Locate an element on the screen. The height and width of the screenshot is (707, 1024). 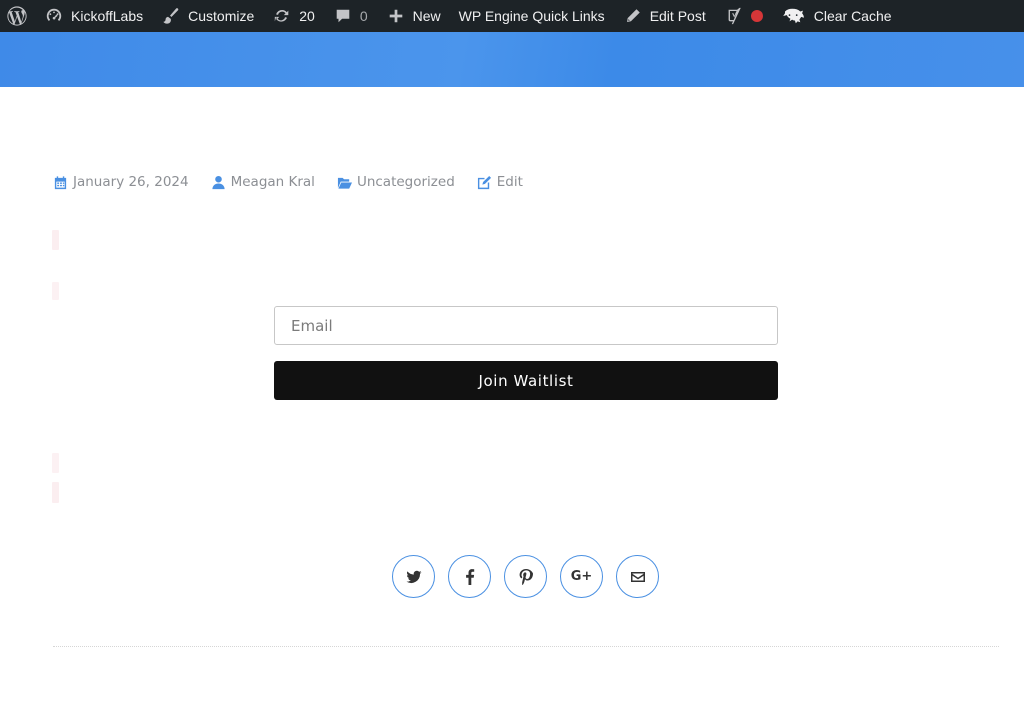
post-category-text: Uncategorized is located at coordinates (405, 182).